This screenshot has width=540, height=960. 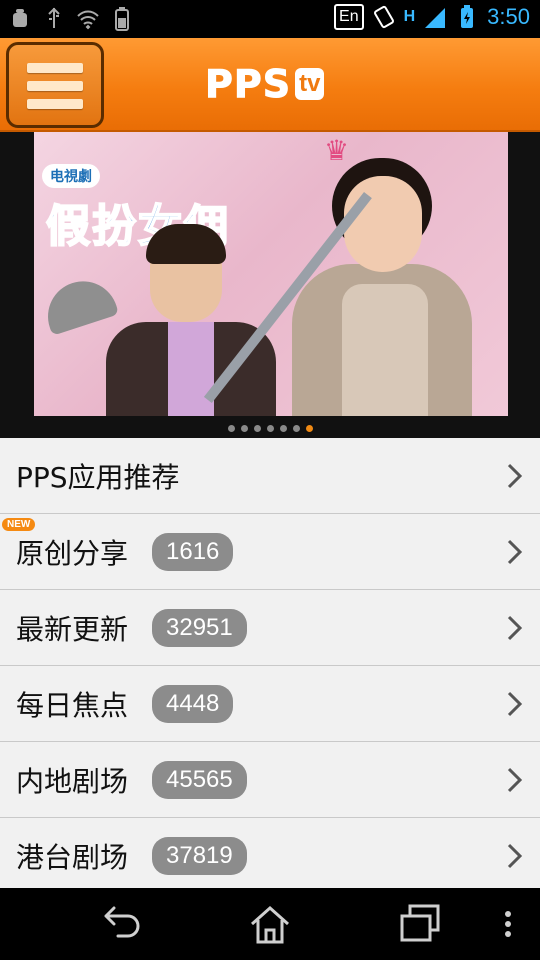 What do you see at coordinates (270, 704) in the screenshot?
I see `list-item: 每日焦点 4448` at bounding box center [270, 704].